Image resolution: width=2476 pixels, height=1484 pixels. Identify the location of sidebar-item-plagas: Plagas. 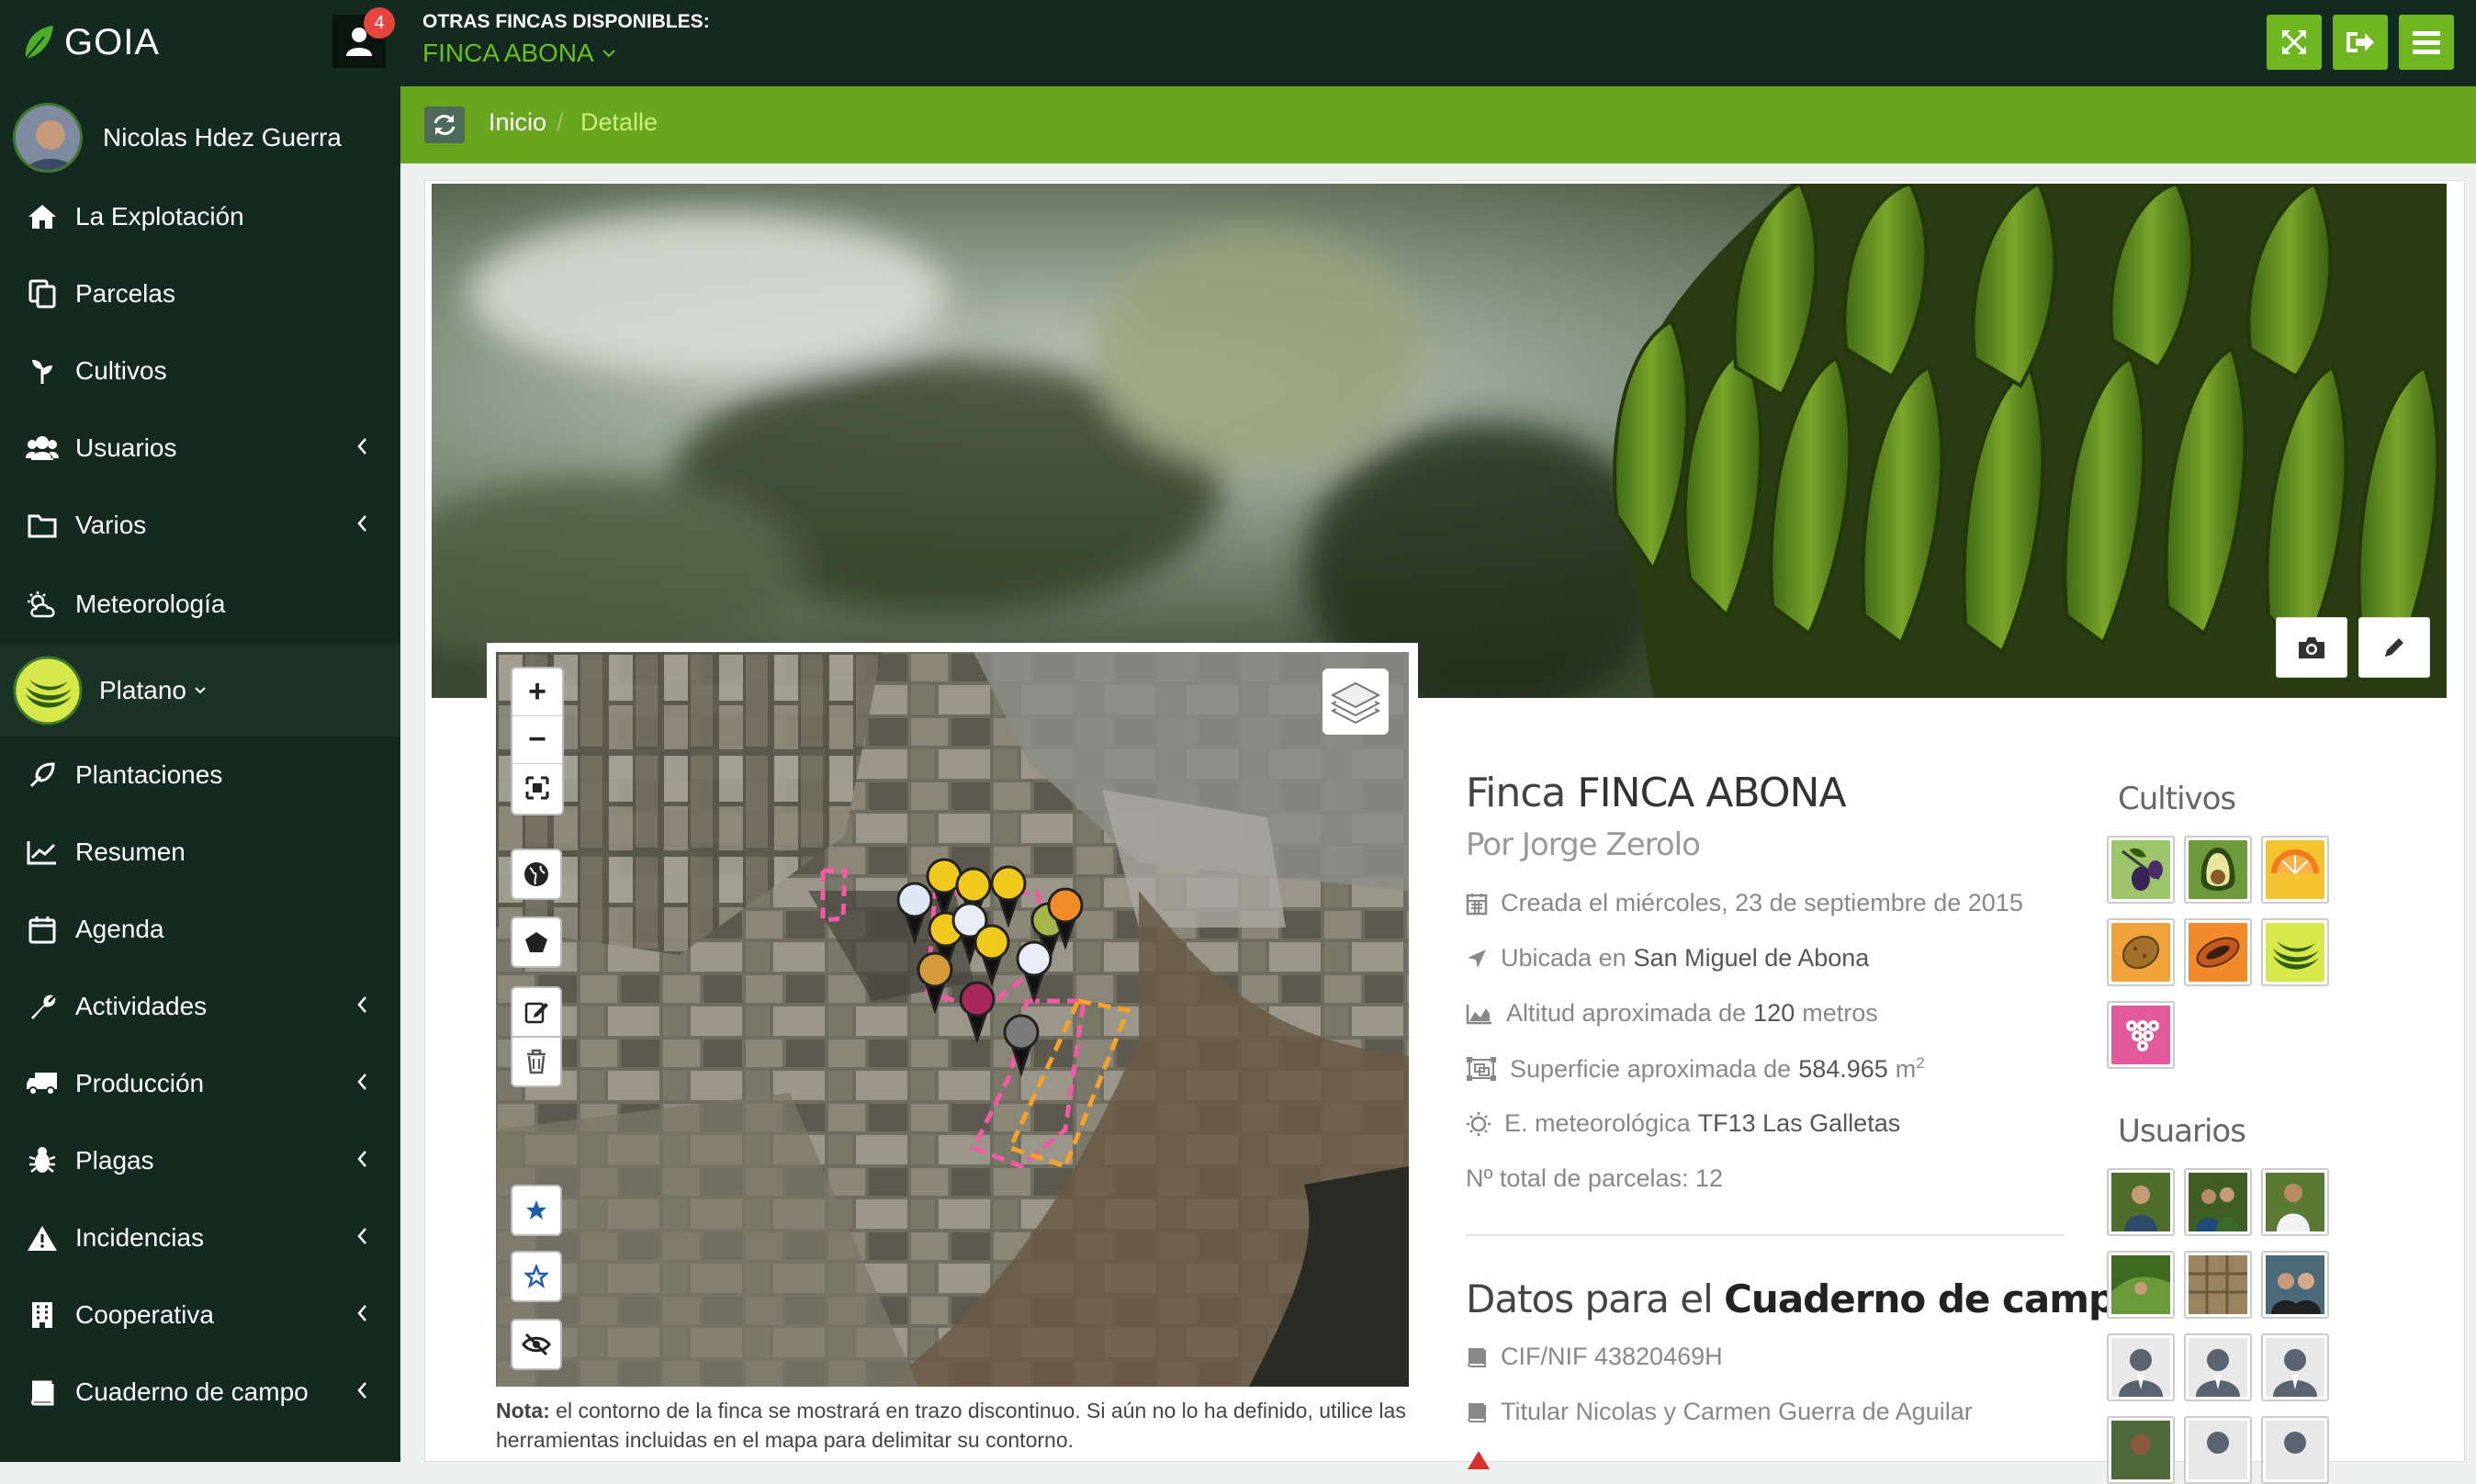
(200, 1161).